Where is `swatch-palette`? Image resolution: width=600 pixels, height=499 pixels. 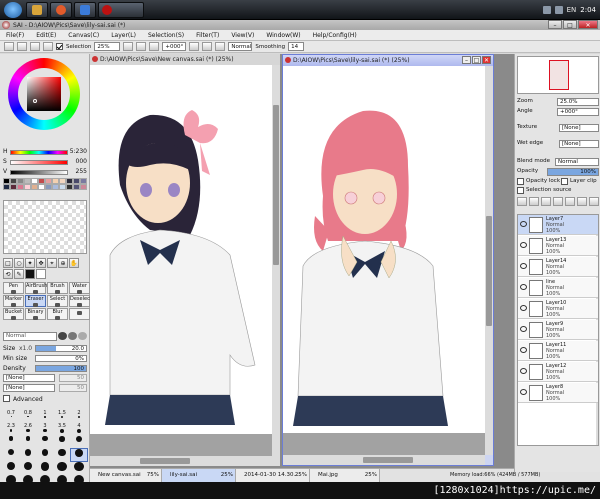 swatch-palette is located at coordinates (45, 188).